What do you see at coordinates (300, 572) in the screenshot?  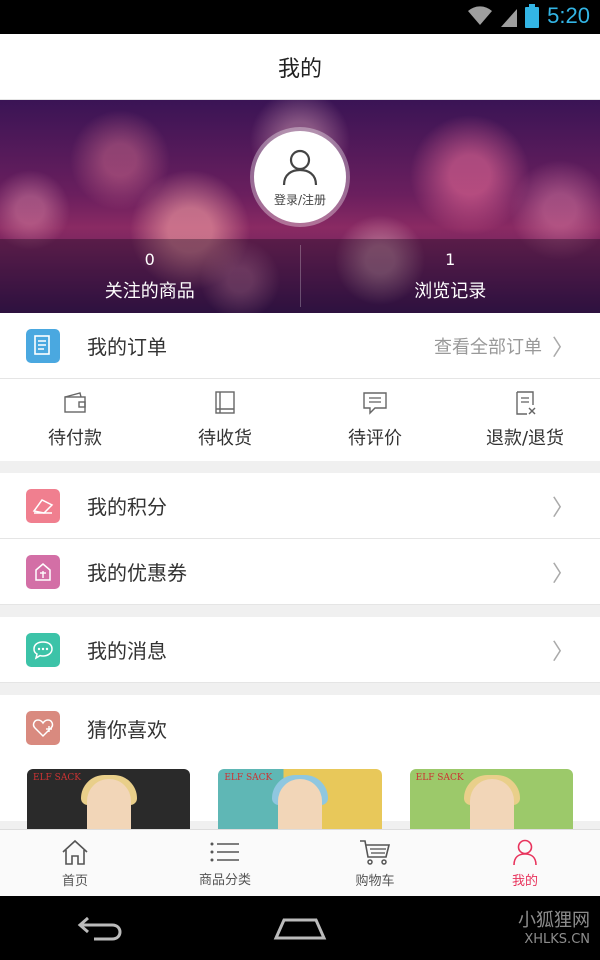 I see `my-coupons-row: 我的优惠券 〉` at bounding box center [300, 572].